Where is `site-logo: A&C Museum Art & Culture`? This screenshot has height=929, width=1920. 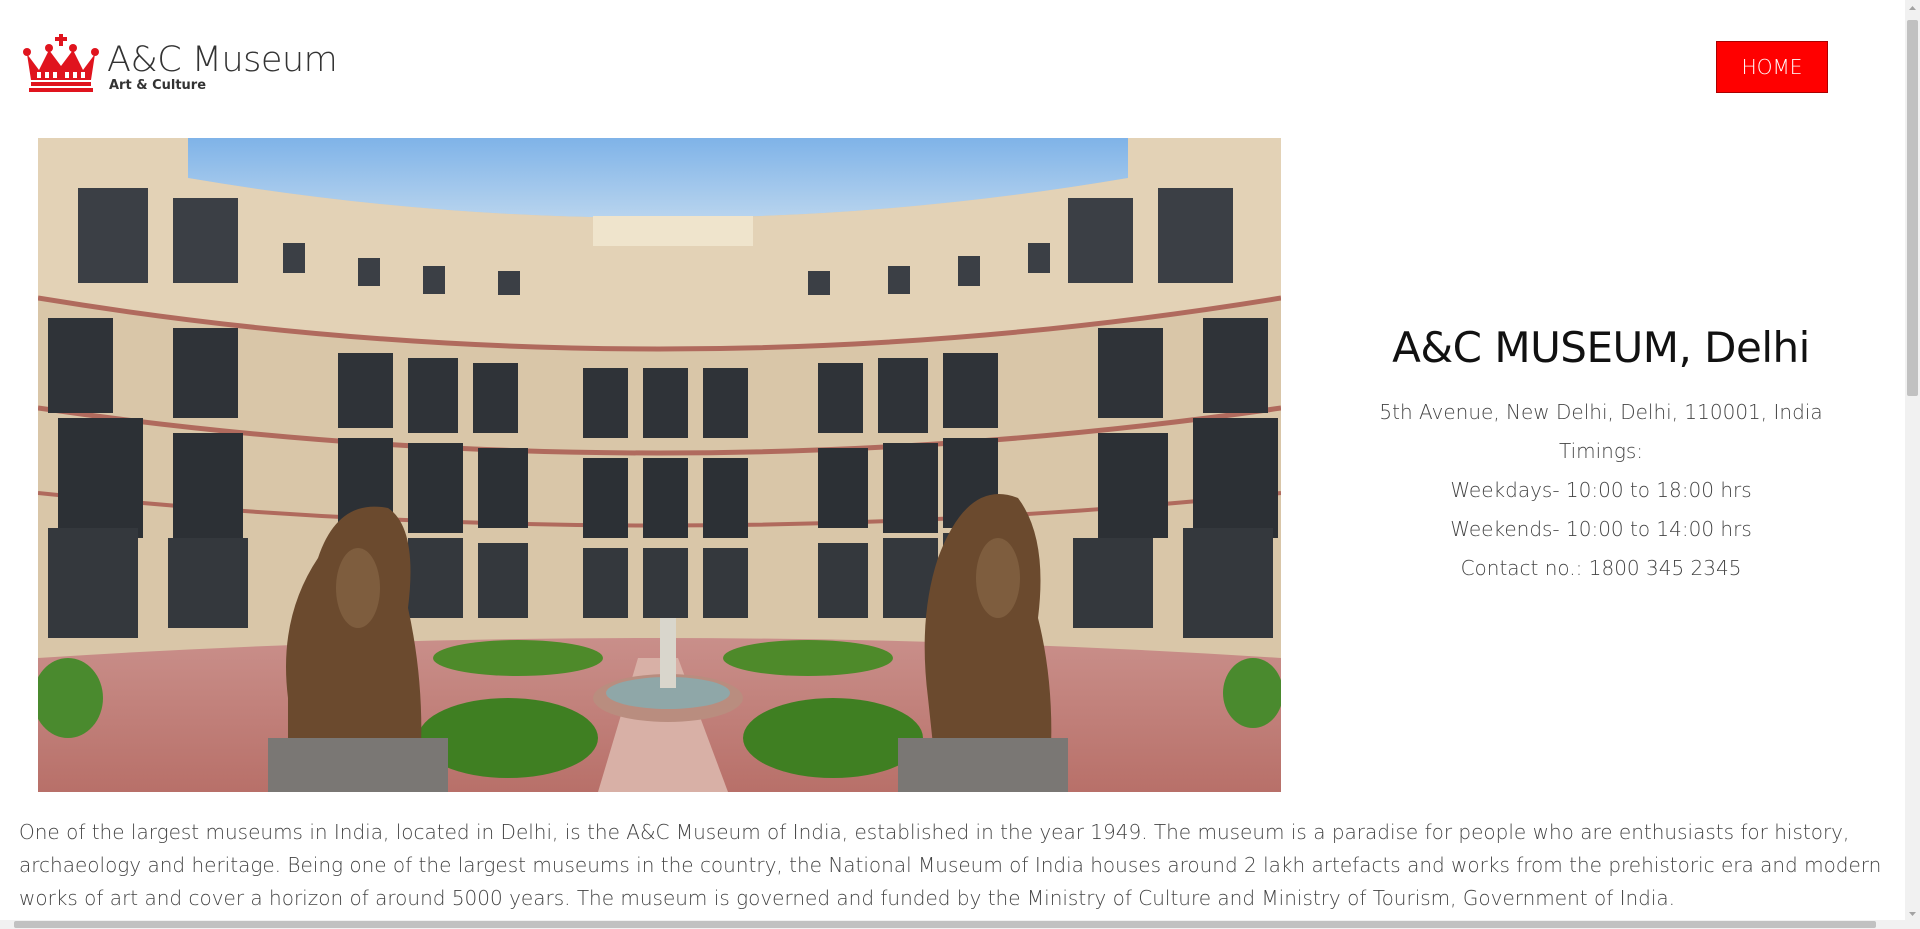
site-logo: A&C Museum Art & Culture is located at coordinates (179, 65).